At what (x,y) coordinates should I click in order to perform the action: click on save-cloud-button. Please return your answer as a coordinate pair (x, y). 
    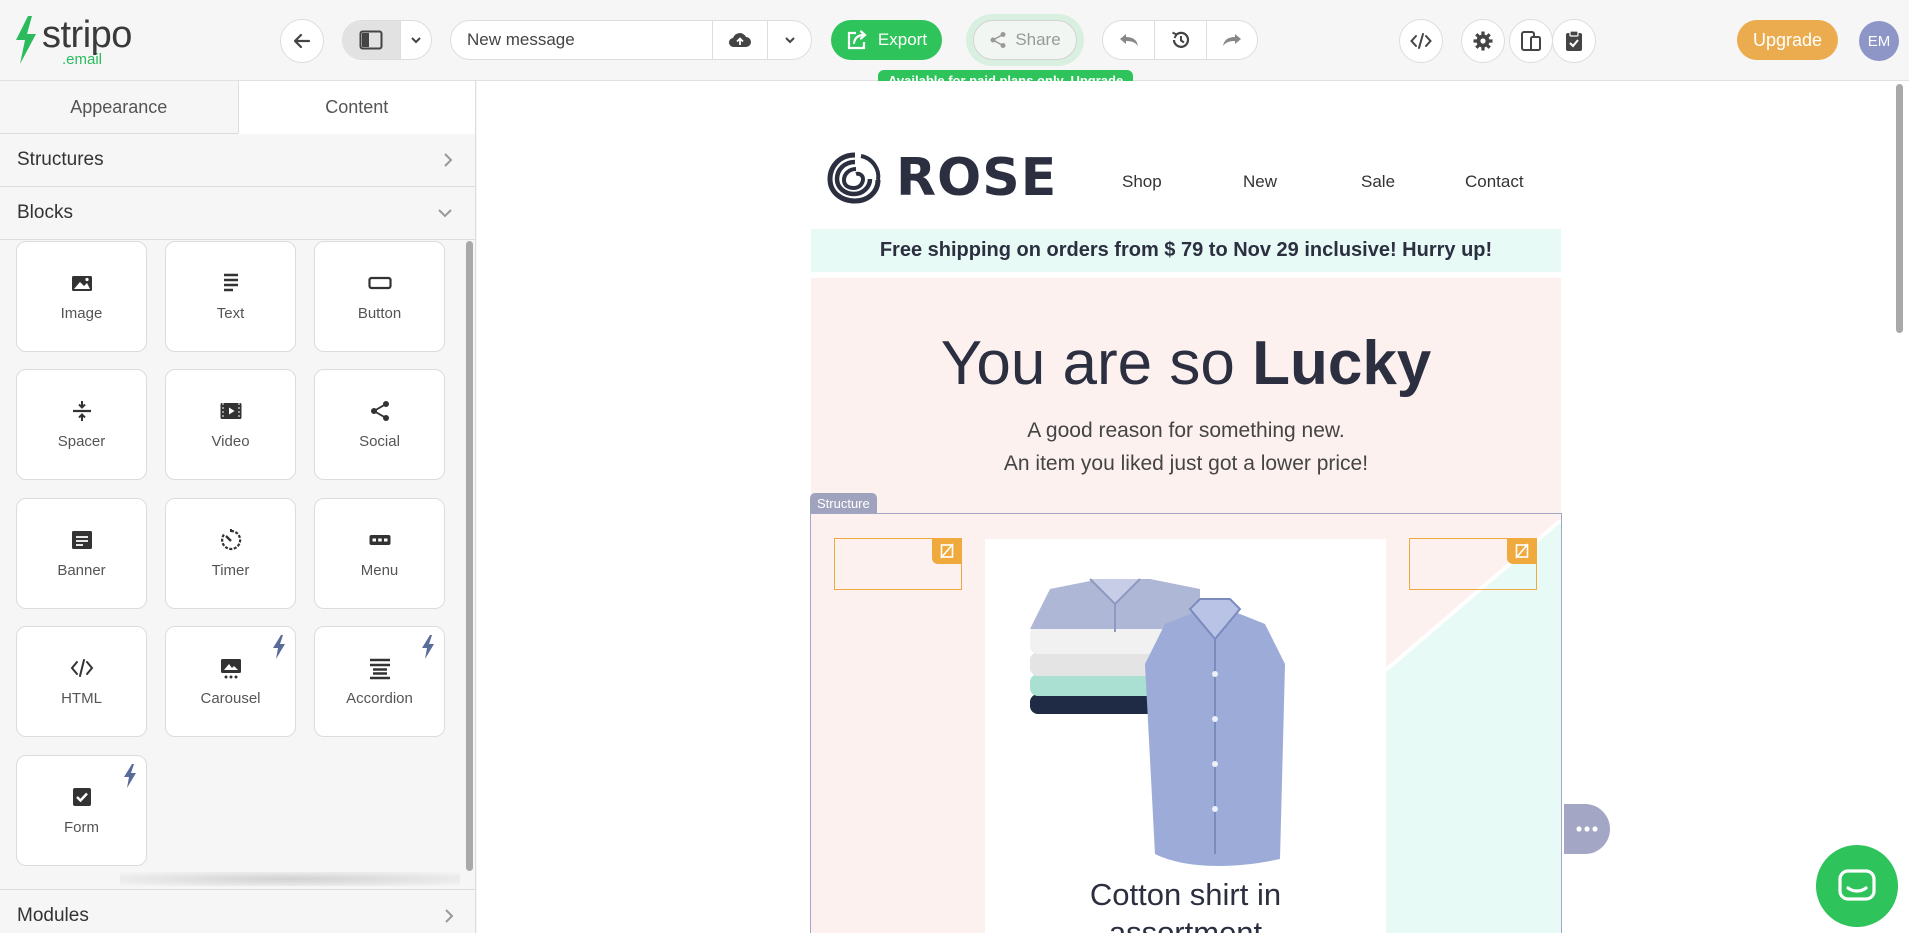
    Looking at the image, I should click on (739, 40).